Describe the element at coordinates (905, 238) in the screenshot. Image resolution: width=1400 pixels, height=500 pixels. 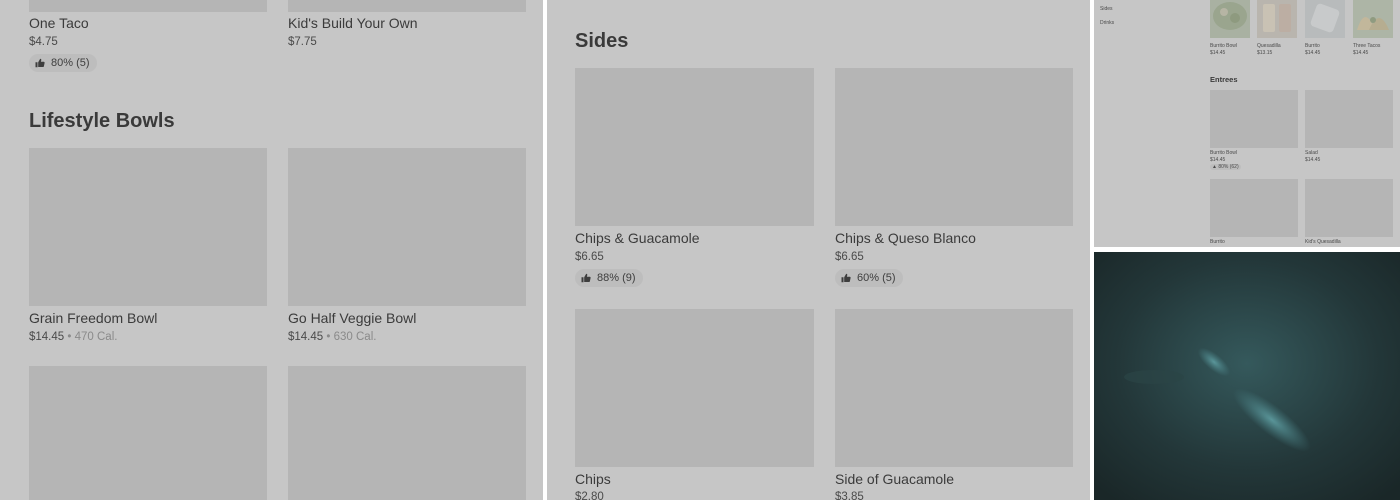
I see `item-name: Chips & Queso Blanco` at that location.